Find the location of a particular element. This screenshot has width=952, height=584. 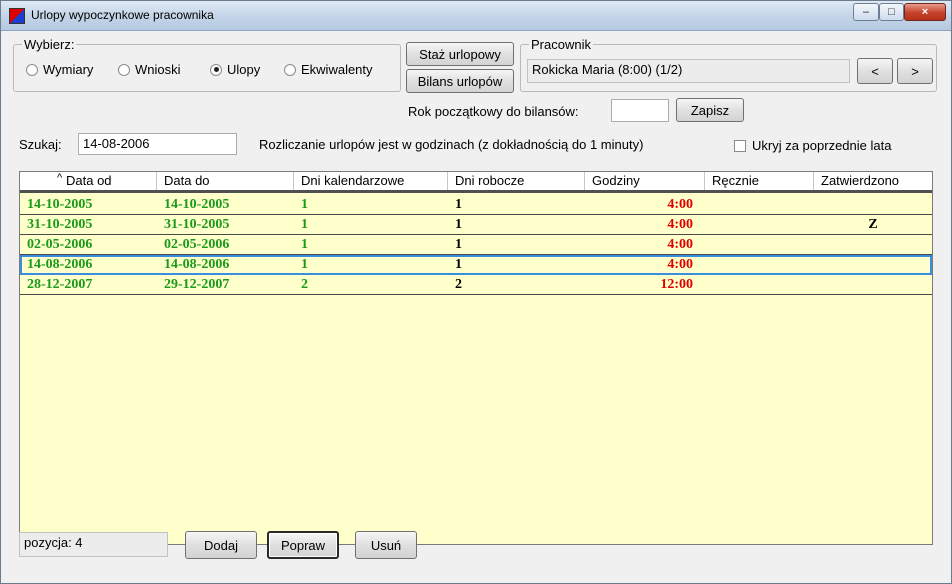

search-label: Szukaj: is located at coordinates (40, 144).